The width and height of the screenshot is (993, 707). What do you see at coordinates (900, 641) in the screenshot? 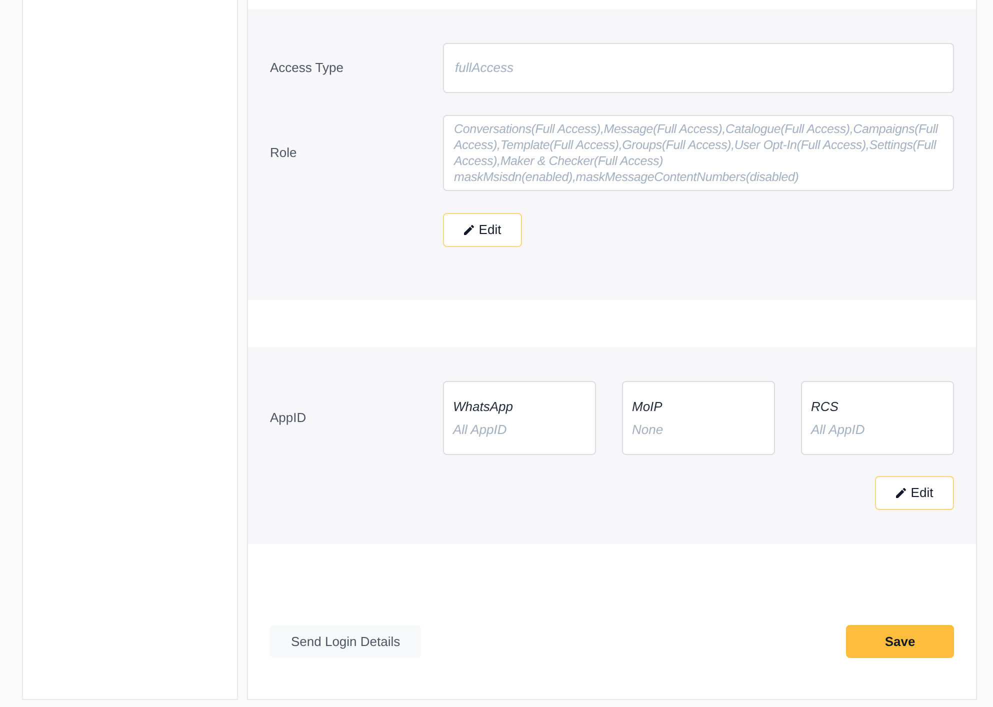
I see `save-button: Save` at bounding box center [900, 641].